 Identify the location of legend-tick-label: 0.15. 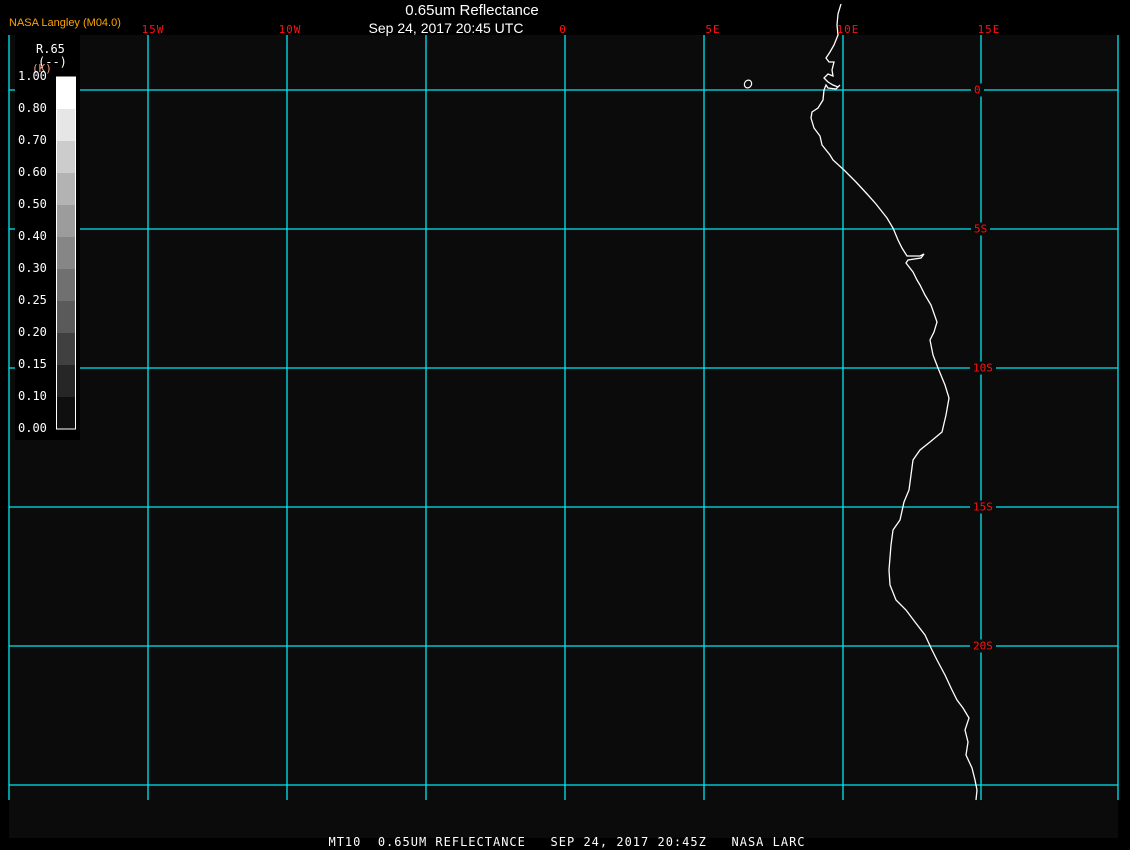
(32, 364).